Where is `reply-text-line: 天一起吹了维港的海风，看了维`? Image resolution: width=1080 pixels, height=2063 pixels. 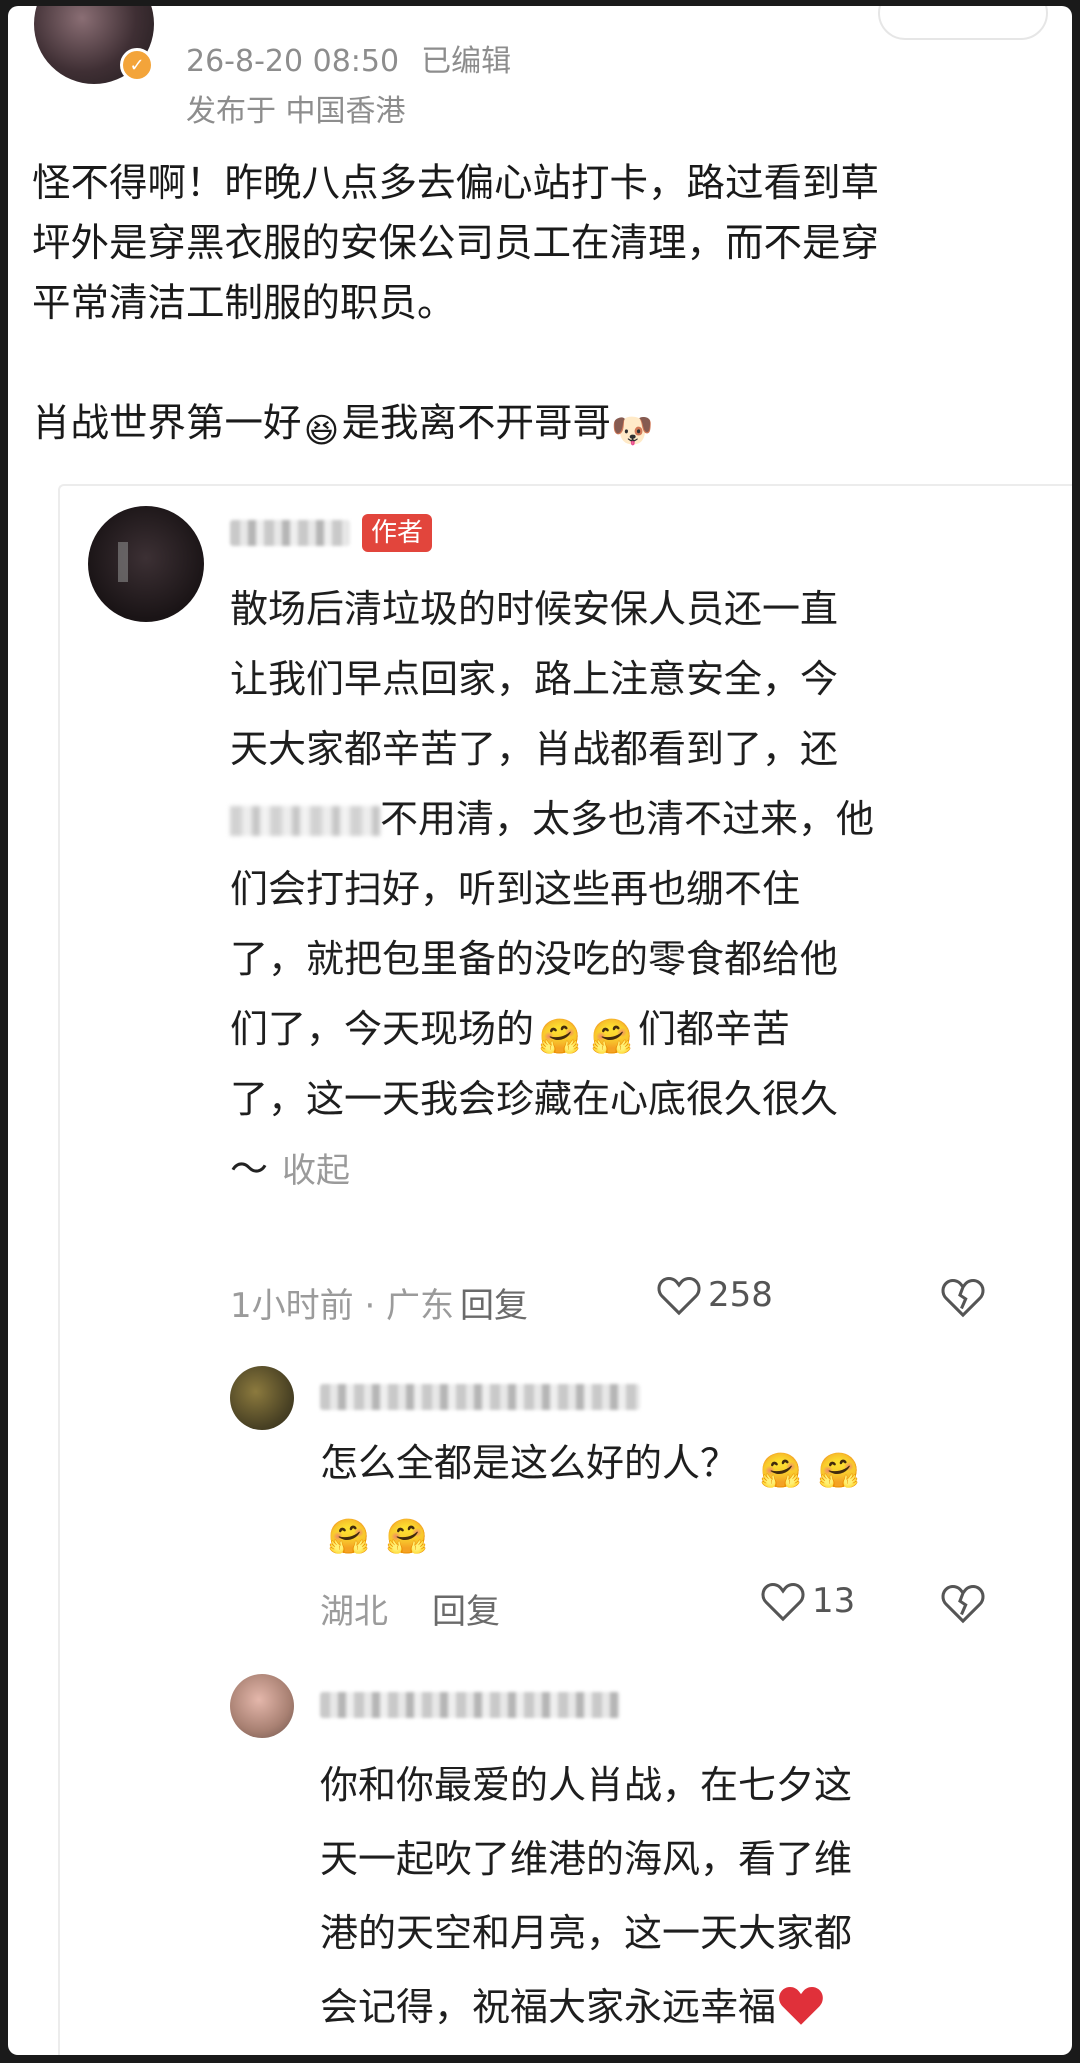 reply-text-line: 天一起吹了维港的海风，看了维 is located at coordinates (586, 1859).